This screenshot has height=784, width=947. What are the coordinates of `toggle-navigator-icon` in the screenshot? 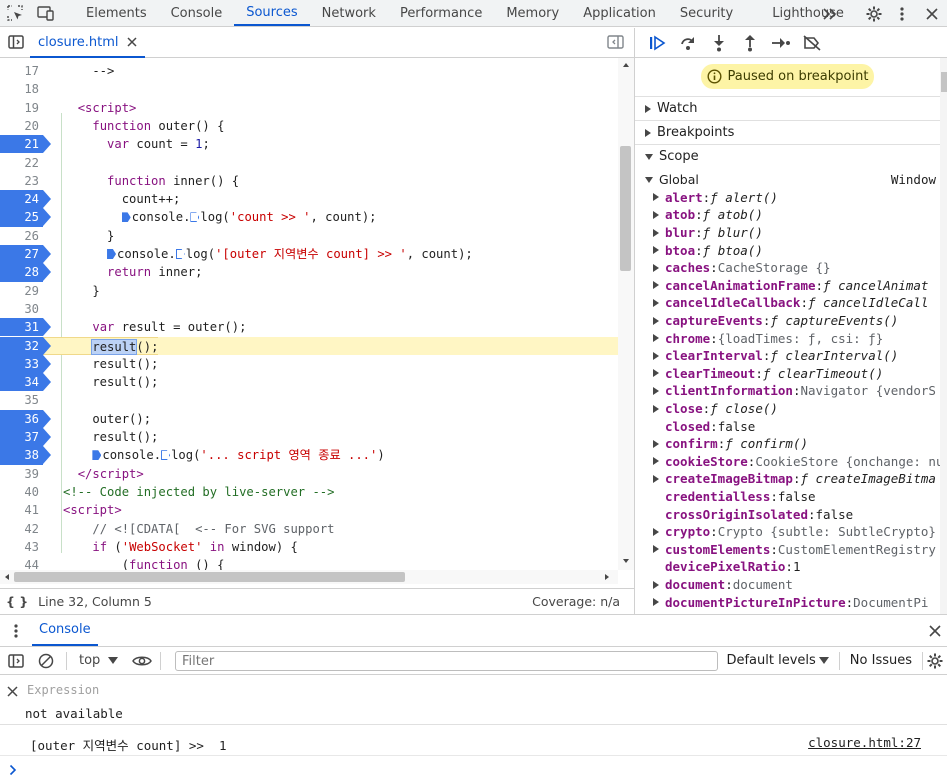 It's located at (16, 42).